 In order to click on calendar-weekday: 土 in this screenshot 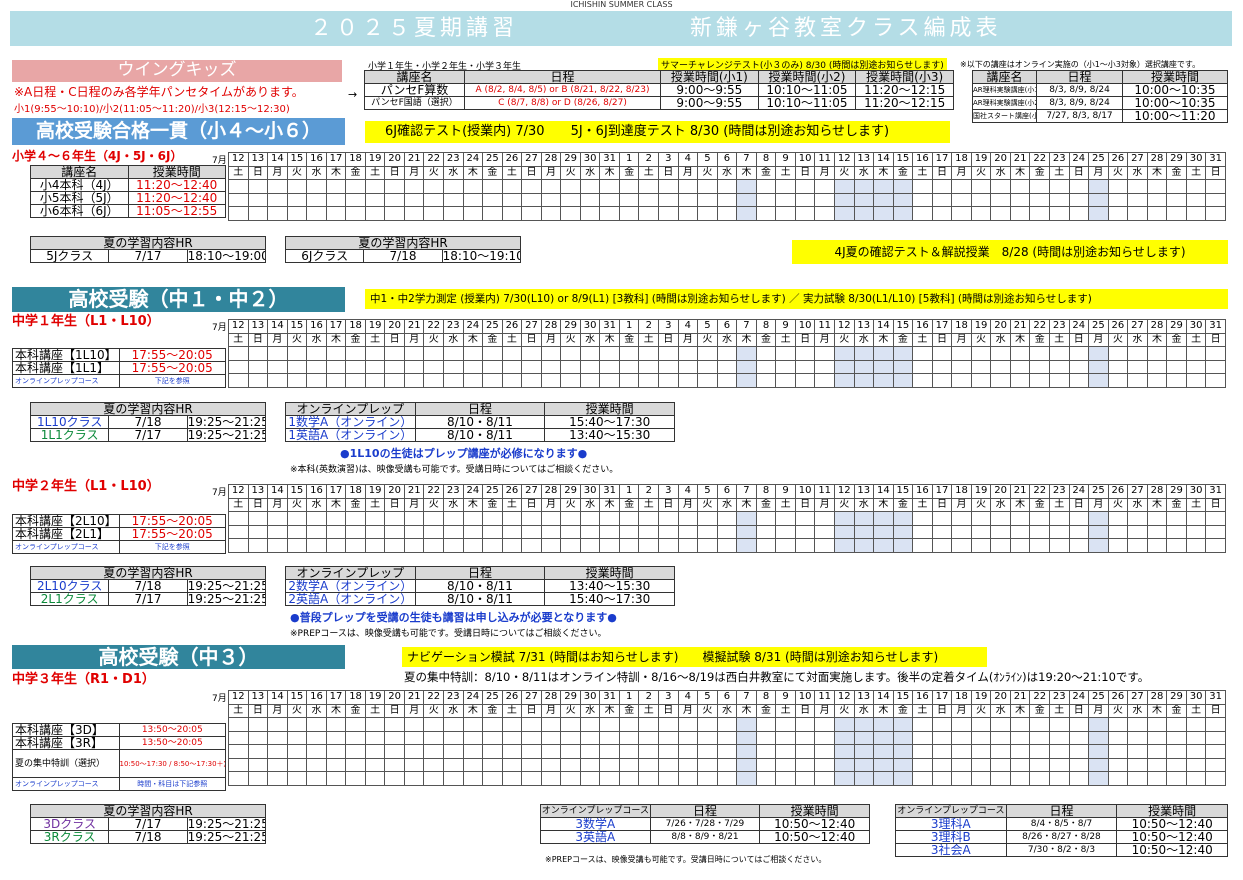, I will do `click(238, 504)`.